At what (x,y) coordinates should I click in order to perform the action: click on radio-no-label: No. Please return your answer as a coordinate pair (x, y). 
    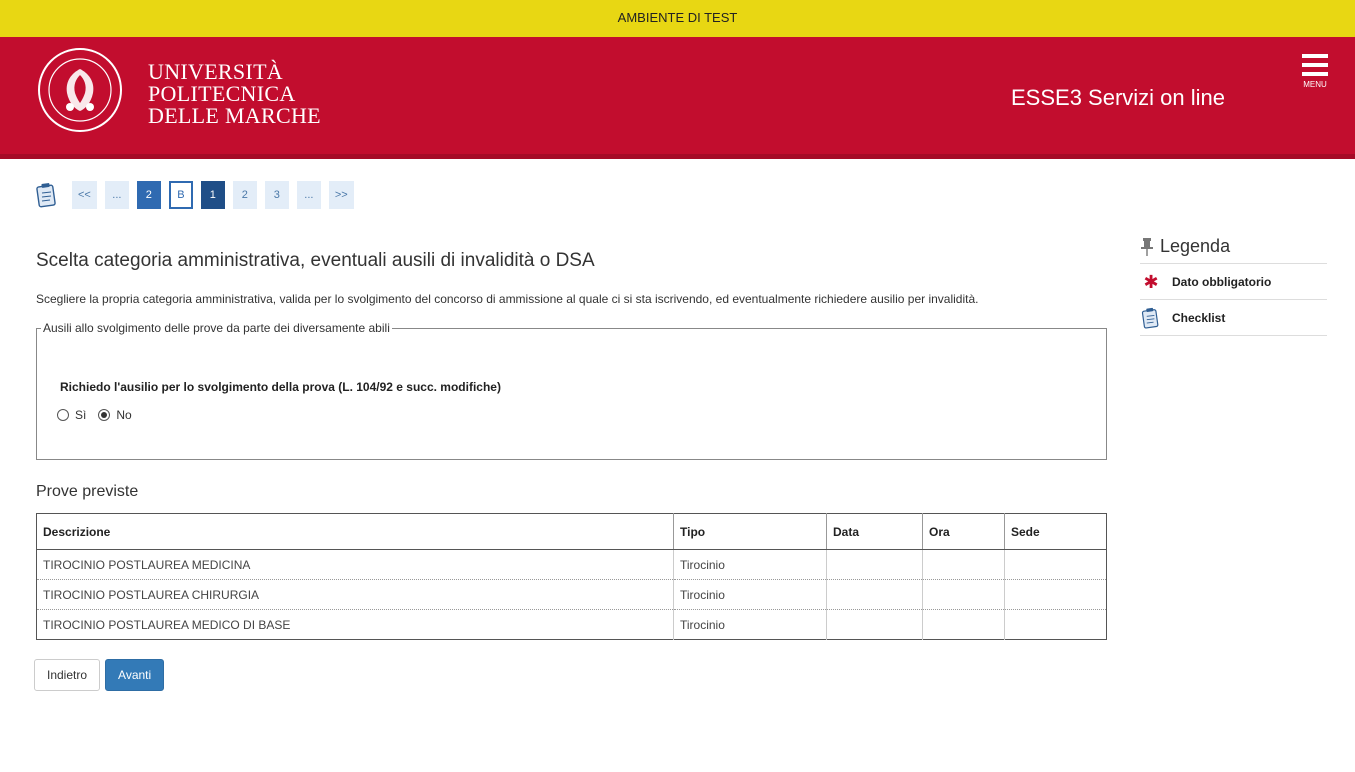
    Looking at the image, I should click on (124, 415).